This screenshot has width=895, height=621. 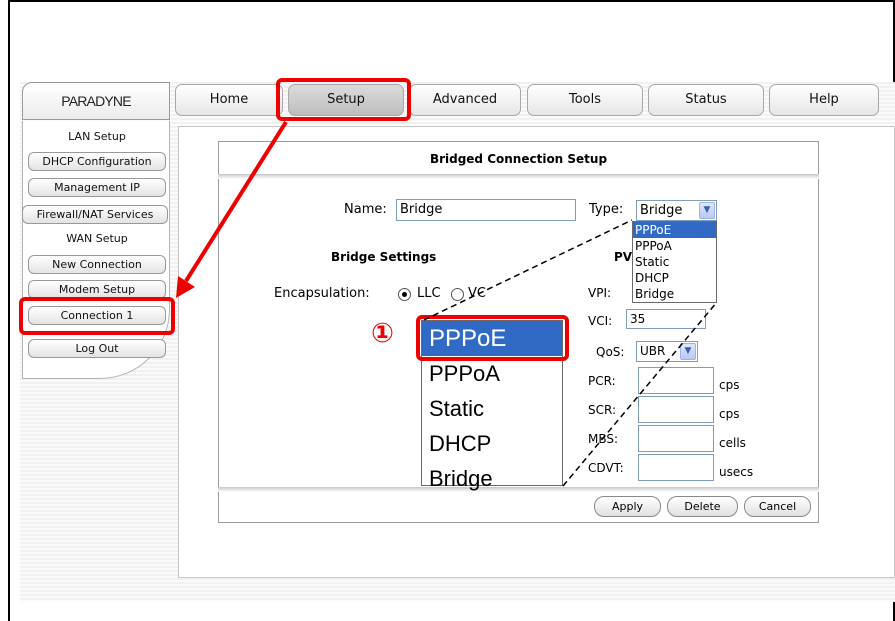 What do you see at coordinates (528, 270) in the screenshot?
I see `zoom-connector-top` at bounding box center [528, 270].